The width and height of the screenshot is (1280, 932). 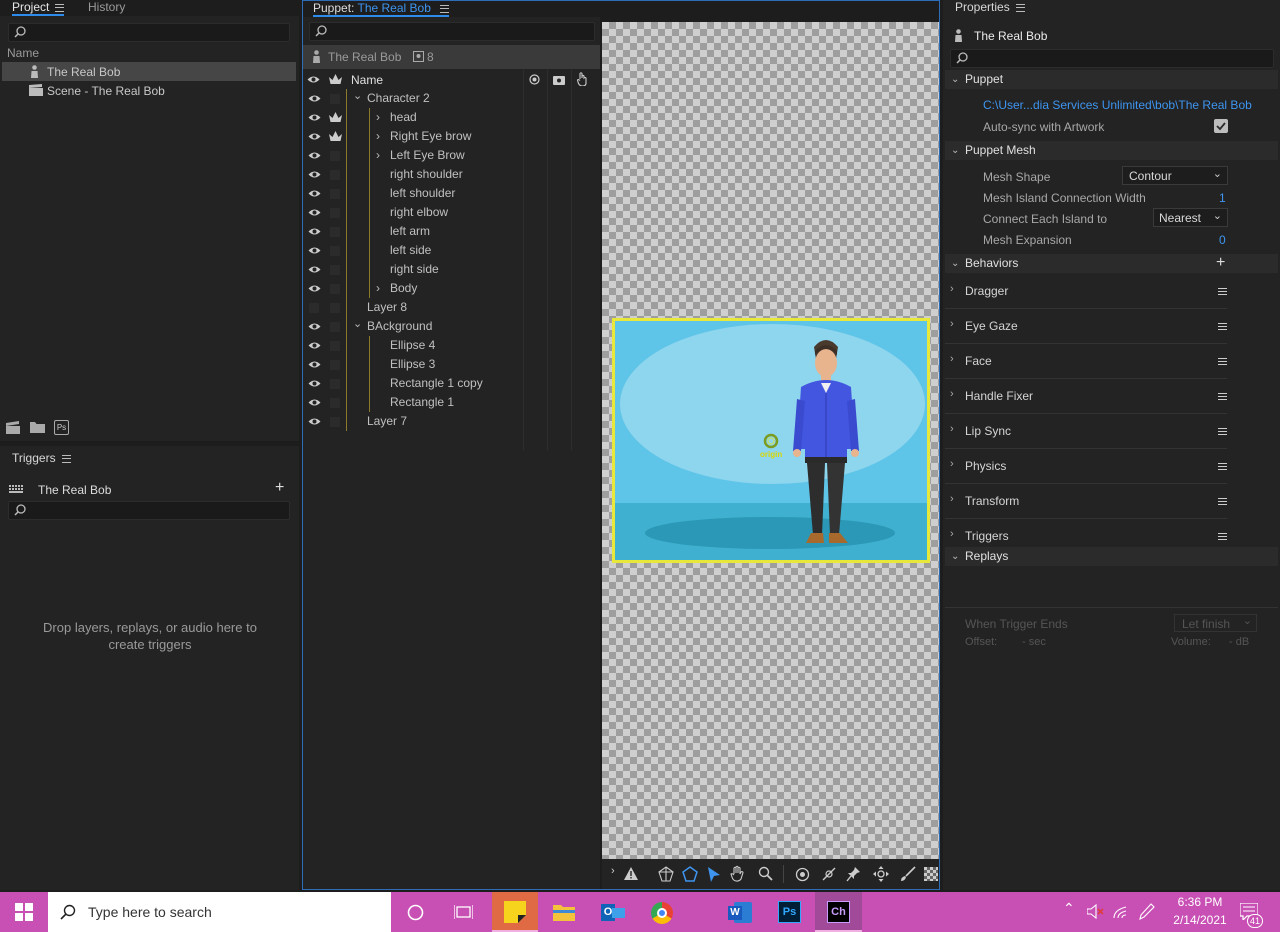 What do you see at coordinates (1111, 556) in the screenshot?
I see `section-replays-header: ⌄ Replays` at bounding box center [1111, 556].